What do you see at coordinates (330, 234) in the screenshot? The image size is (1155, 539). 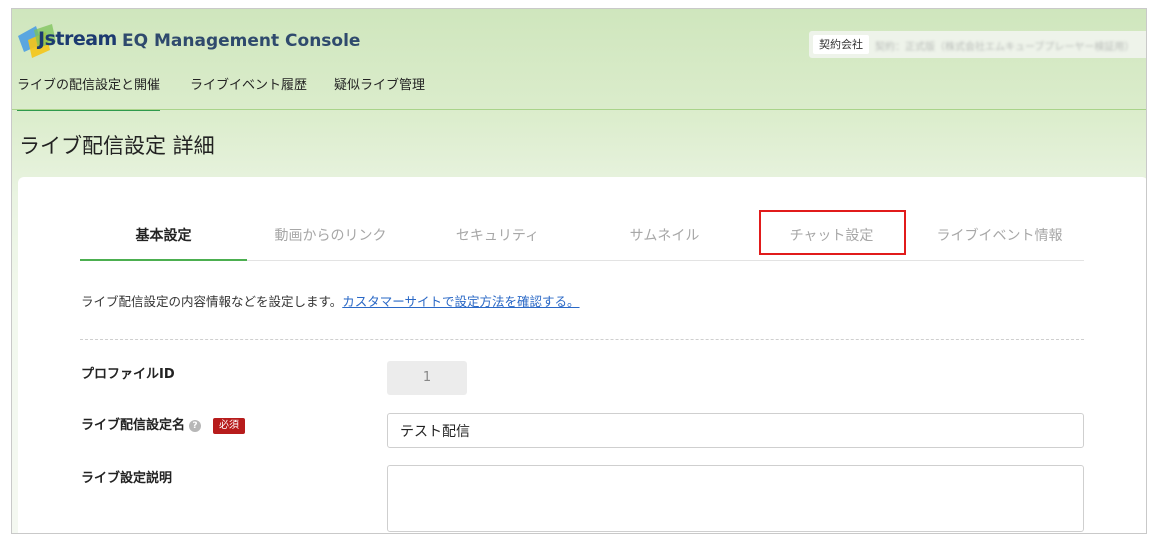 I see `tab-video-link: 動画からのリンク` at bounding box center [330, 234].